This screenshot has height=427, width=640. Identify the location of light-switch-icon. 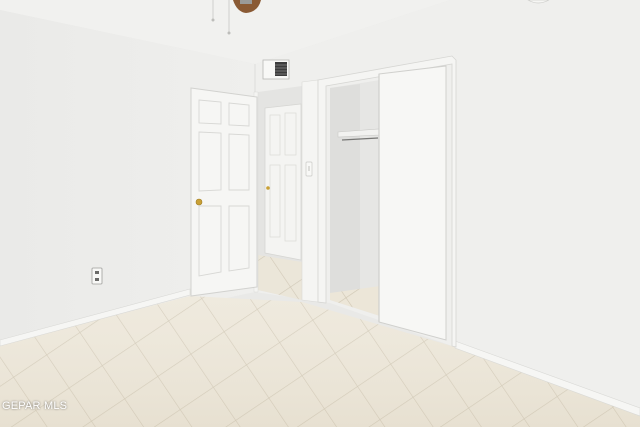
(309, 169).